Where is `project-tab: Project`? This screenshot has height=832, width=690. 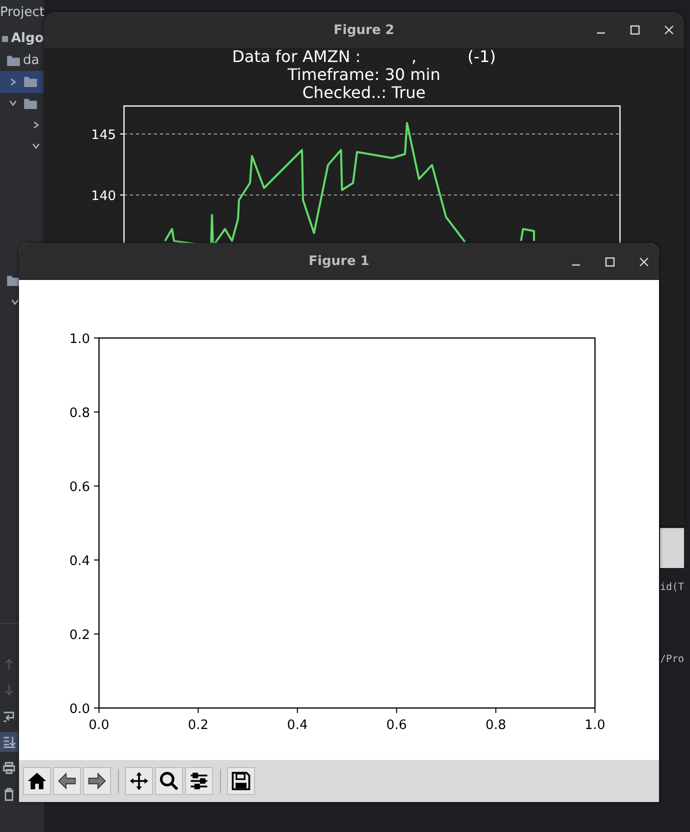
project-tab: Project is located at coordinates (22, 13).